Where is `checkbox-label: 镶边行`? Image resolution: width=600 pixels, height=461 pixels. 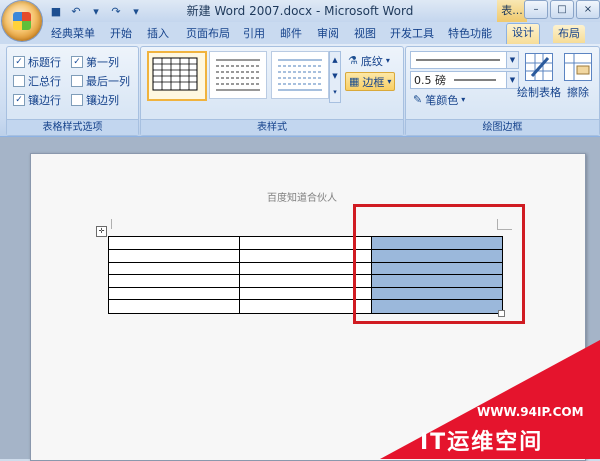 checkbox-label: 镶边行 is located at coordinates (44, 100).